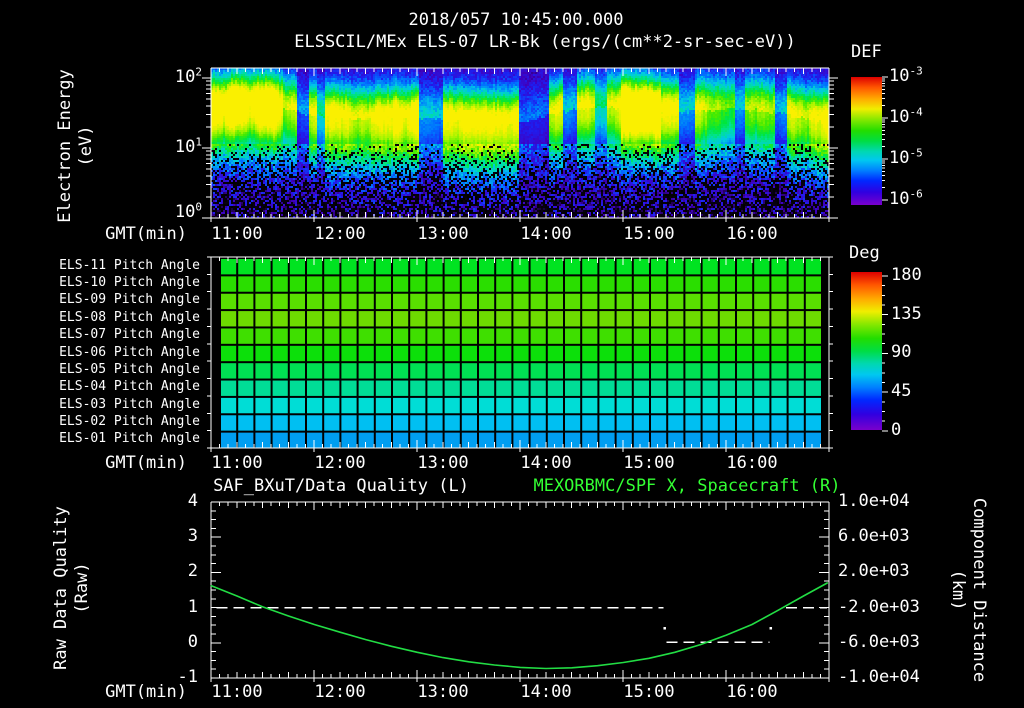 The width and height of the screenshot is (1024, 708). What do you see at coordinates (906, 313) in the screenshot?
I see `deg-colorbar-tick-label: 135` at bounding box center [906, 313].